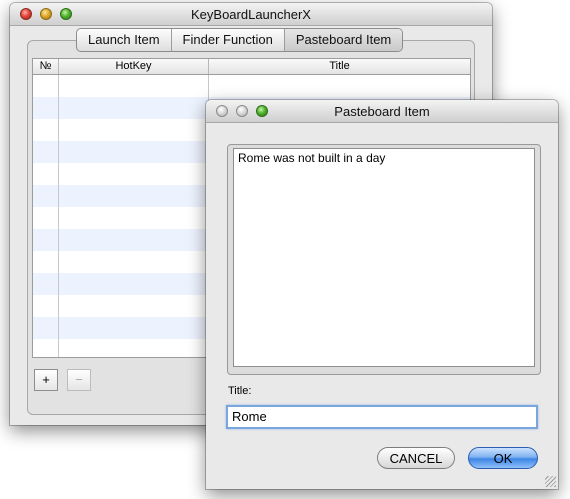  I want to click on column-header-hotkey: HotKey, so click(134, 66).